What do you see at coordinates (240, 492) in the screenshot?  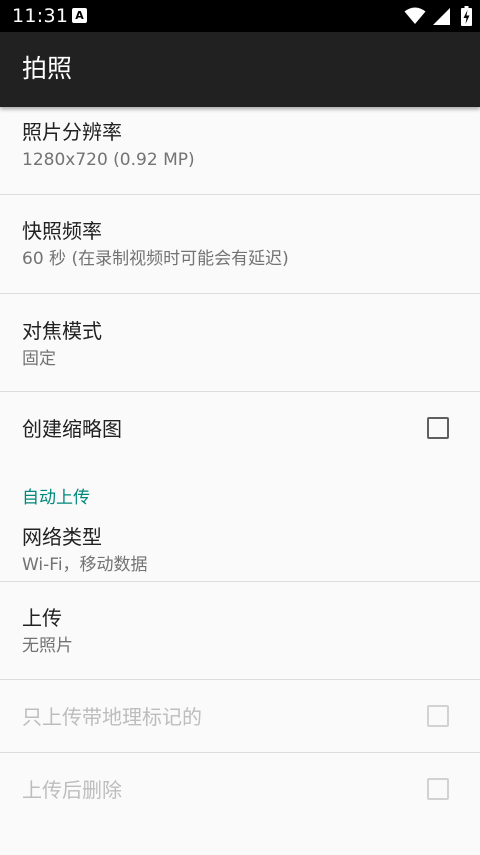 I see `category-auto-upload: 自动上传` at bounding box center [240, 492].